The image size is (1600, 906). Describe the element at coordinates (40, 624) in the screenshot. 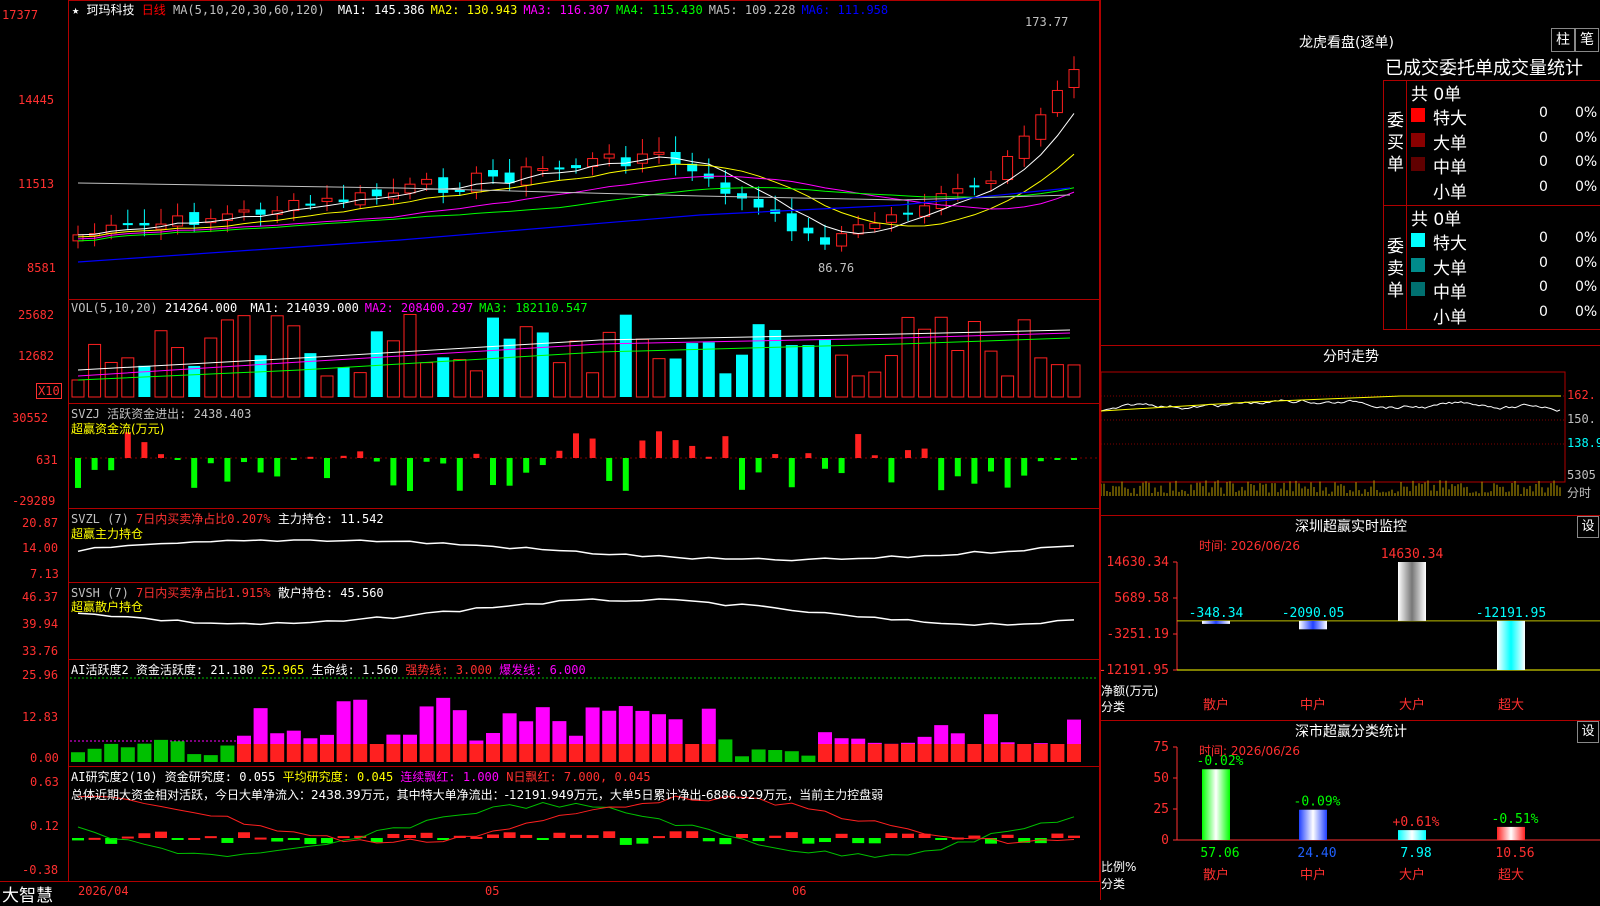

I see `svsh-axis-1: 39.94` at that location.